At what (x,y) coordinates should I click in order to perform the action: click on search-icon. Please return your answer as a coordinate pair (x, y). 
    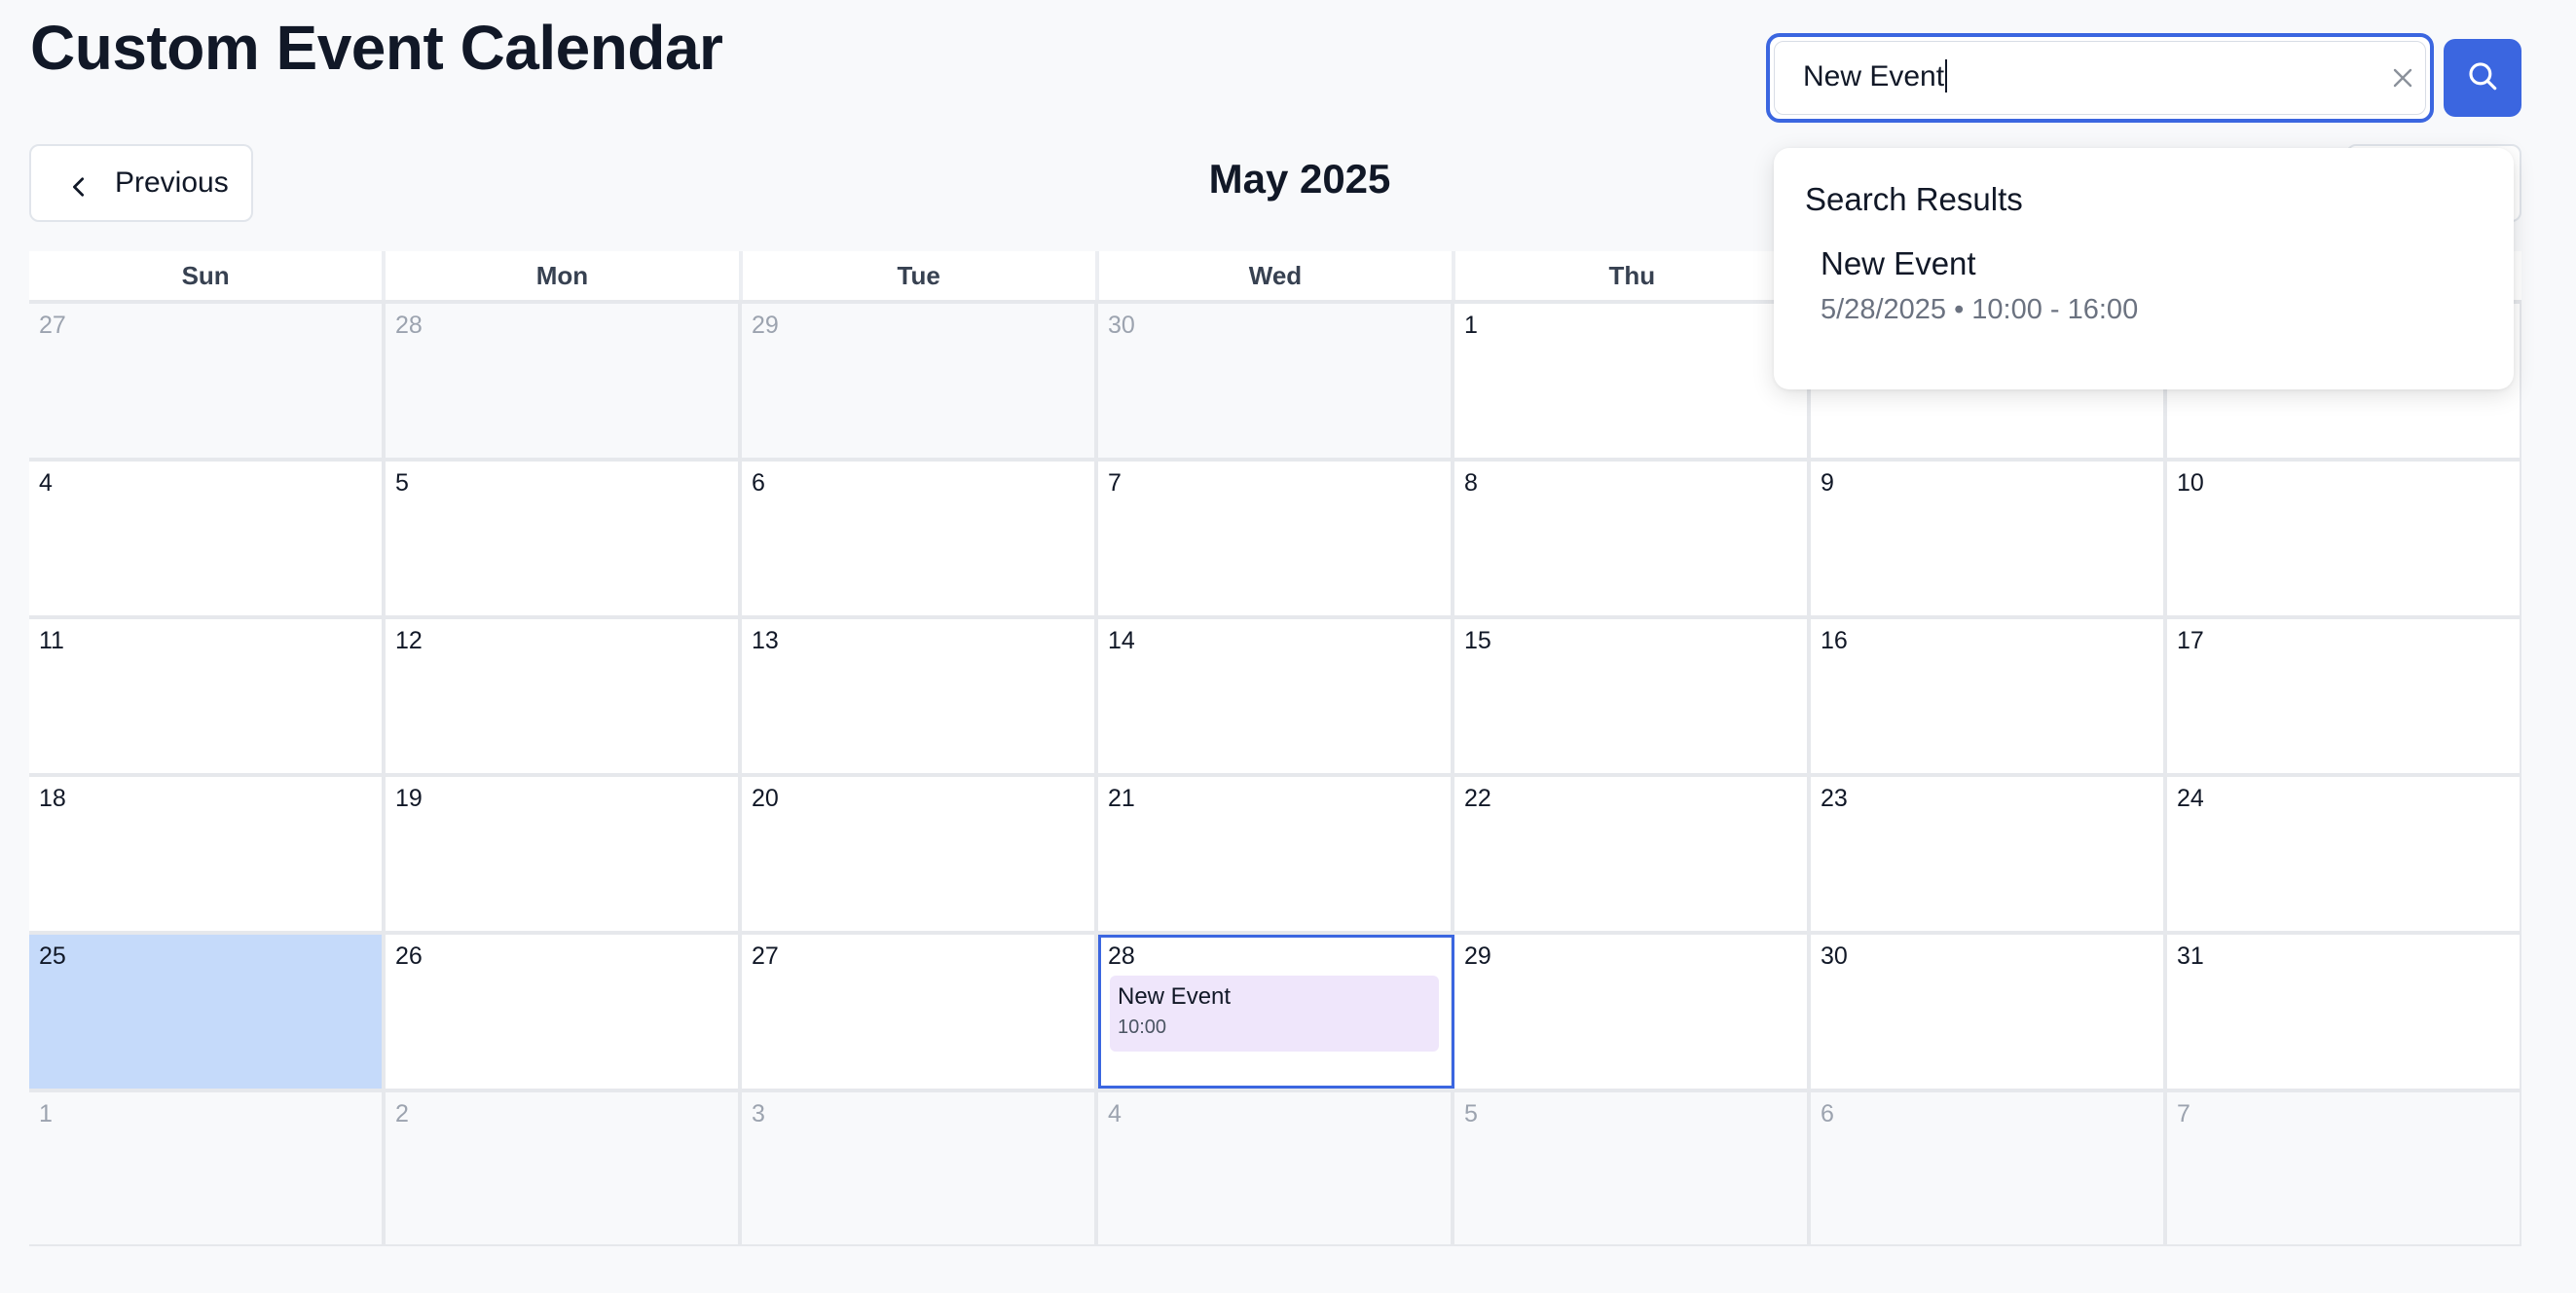
    Looking at the image, I should click on (2482, 78).